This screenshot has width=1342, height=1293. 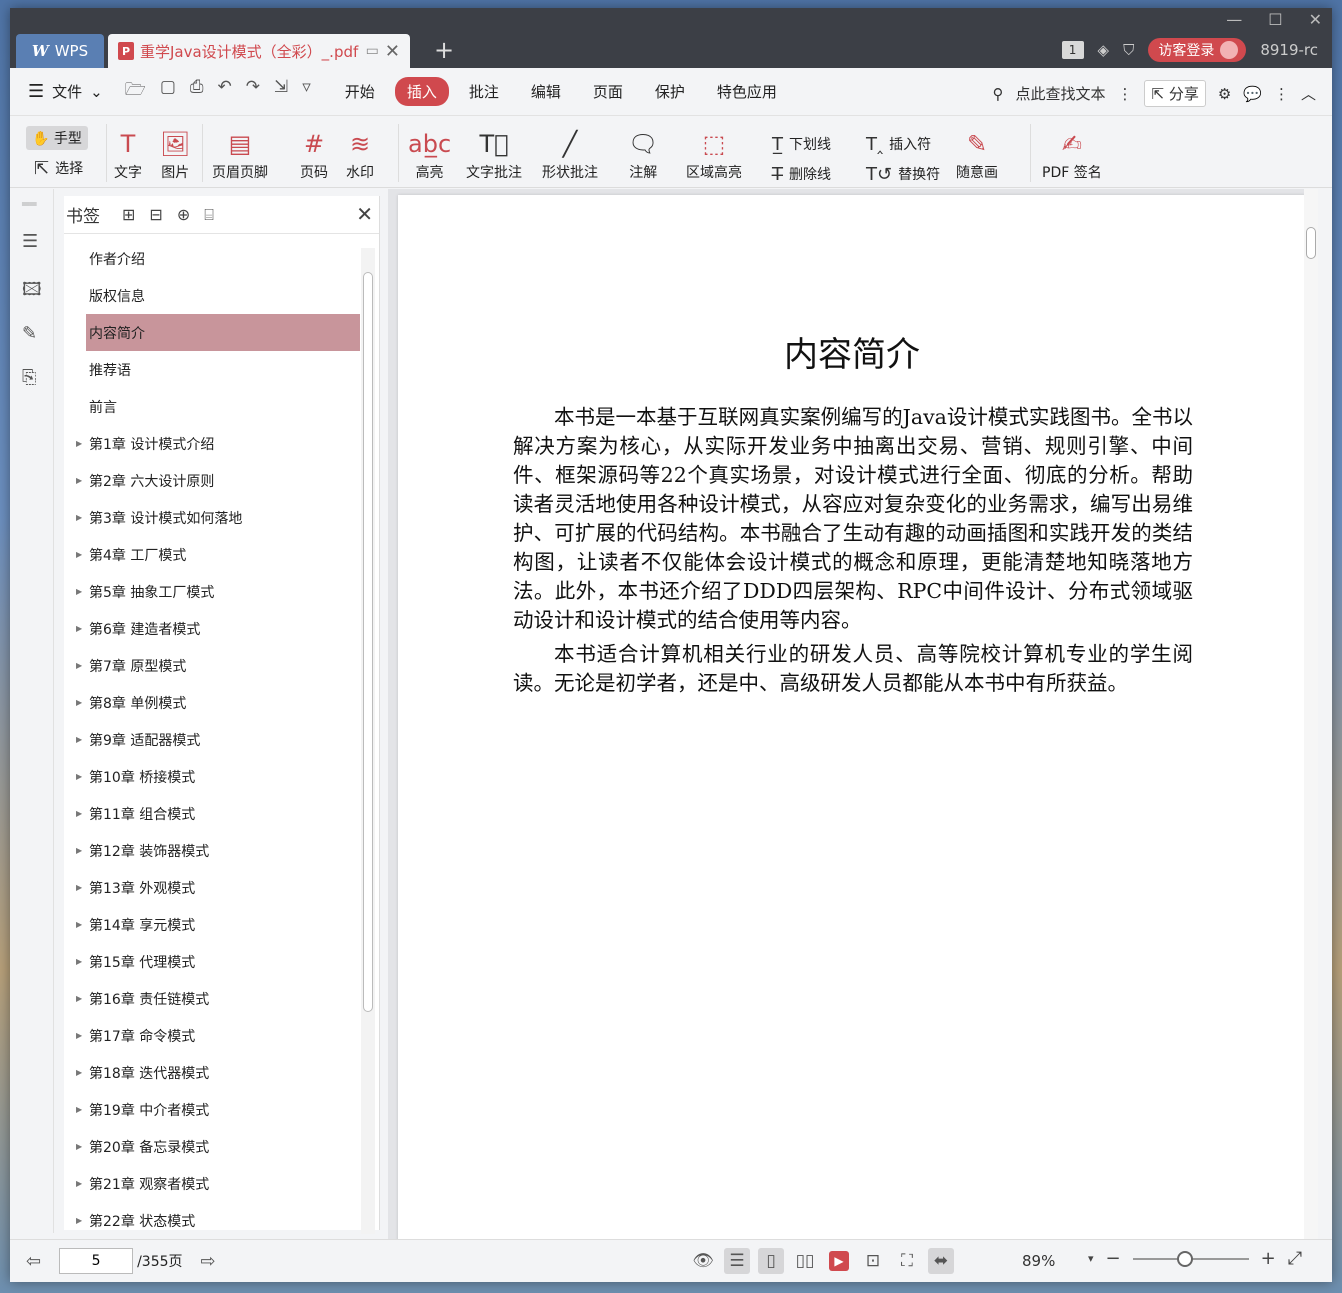 I want to click on document-scroll-thumb, so click(x=1311, y=243).